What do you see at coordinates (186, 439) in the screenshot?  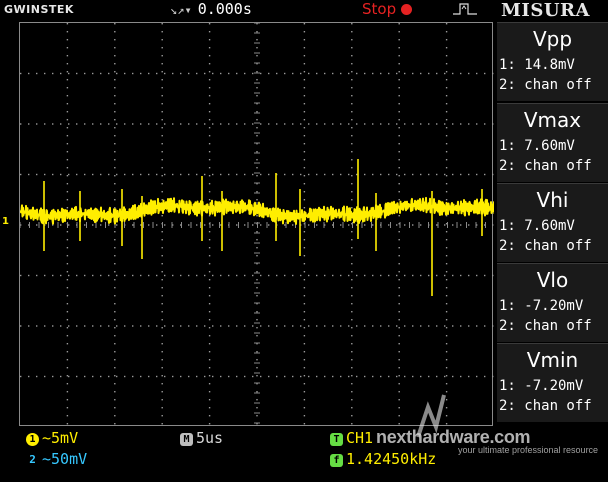 I see `horizontal-badge-icon: M` at bounding box center [186, 439].